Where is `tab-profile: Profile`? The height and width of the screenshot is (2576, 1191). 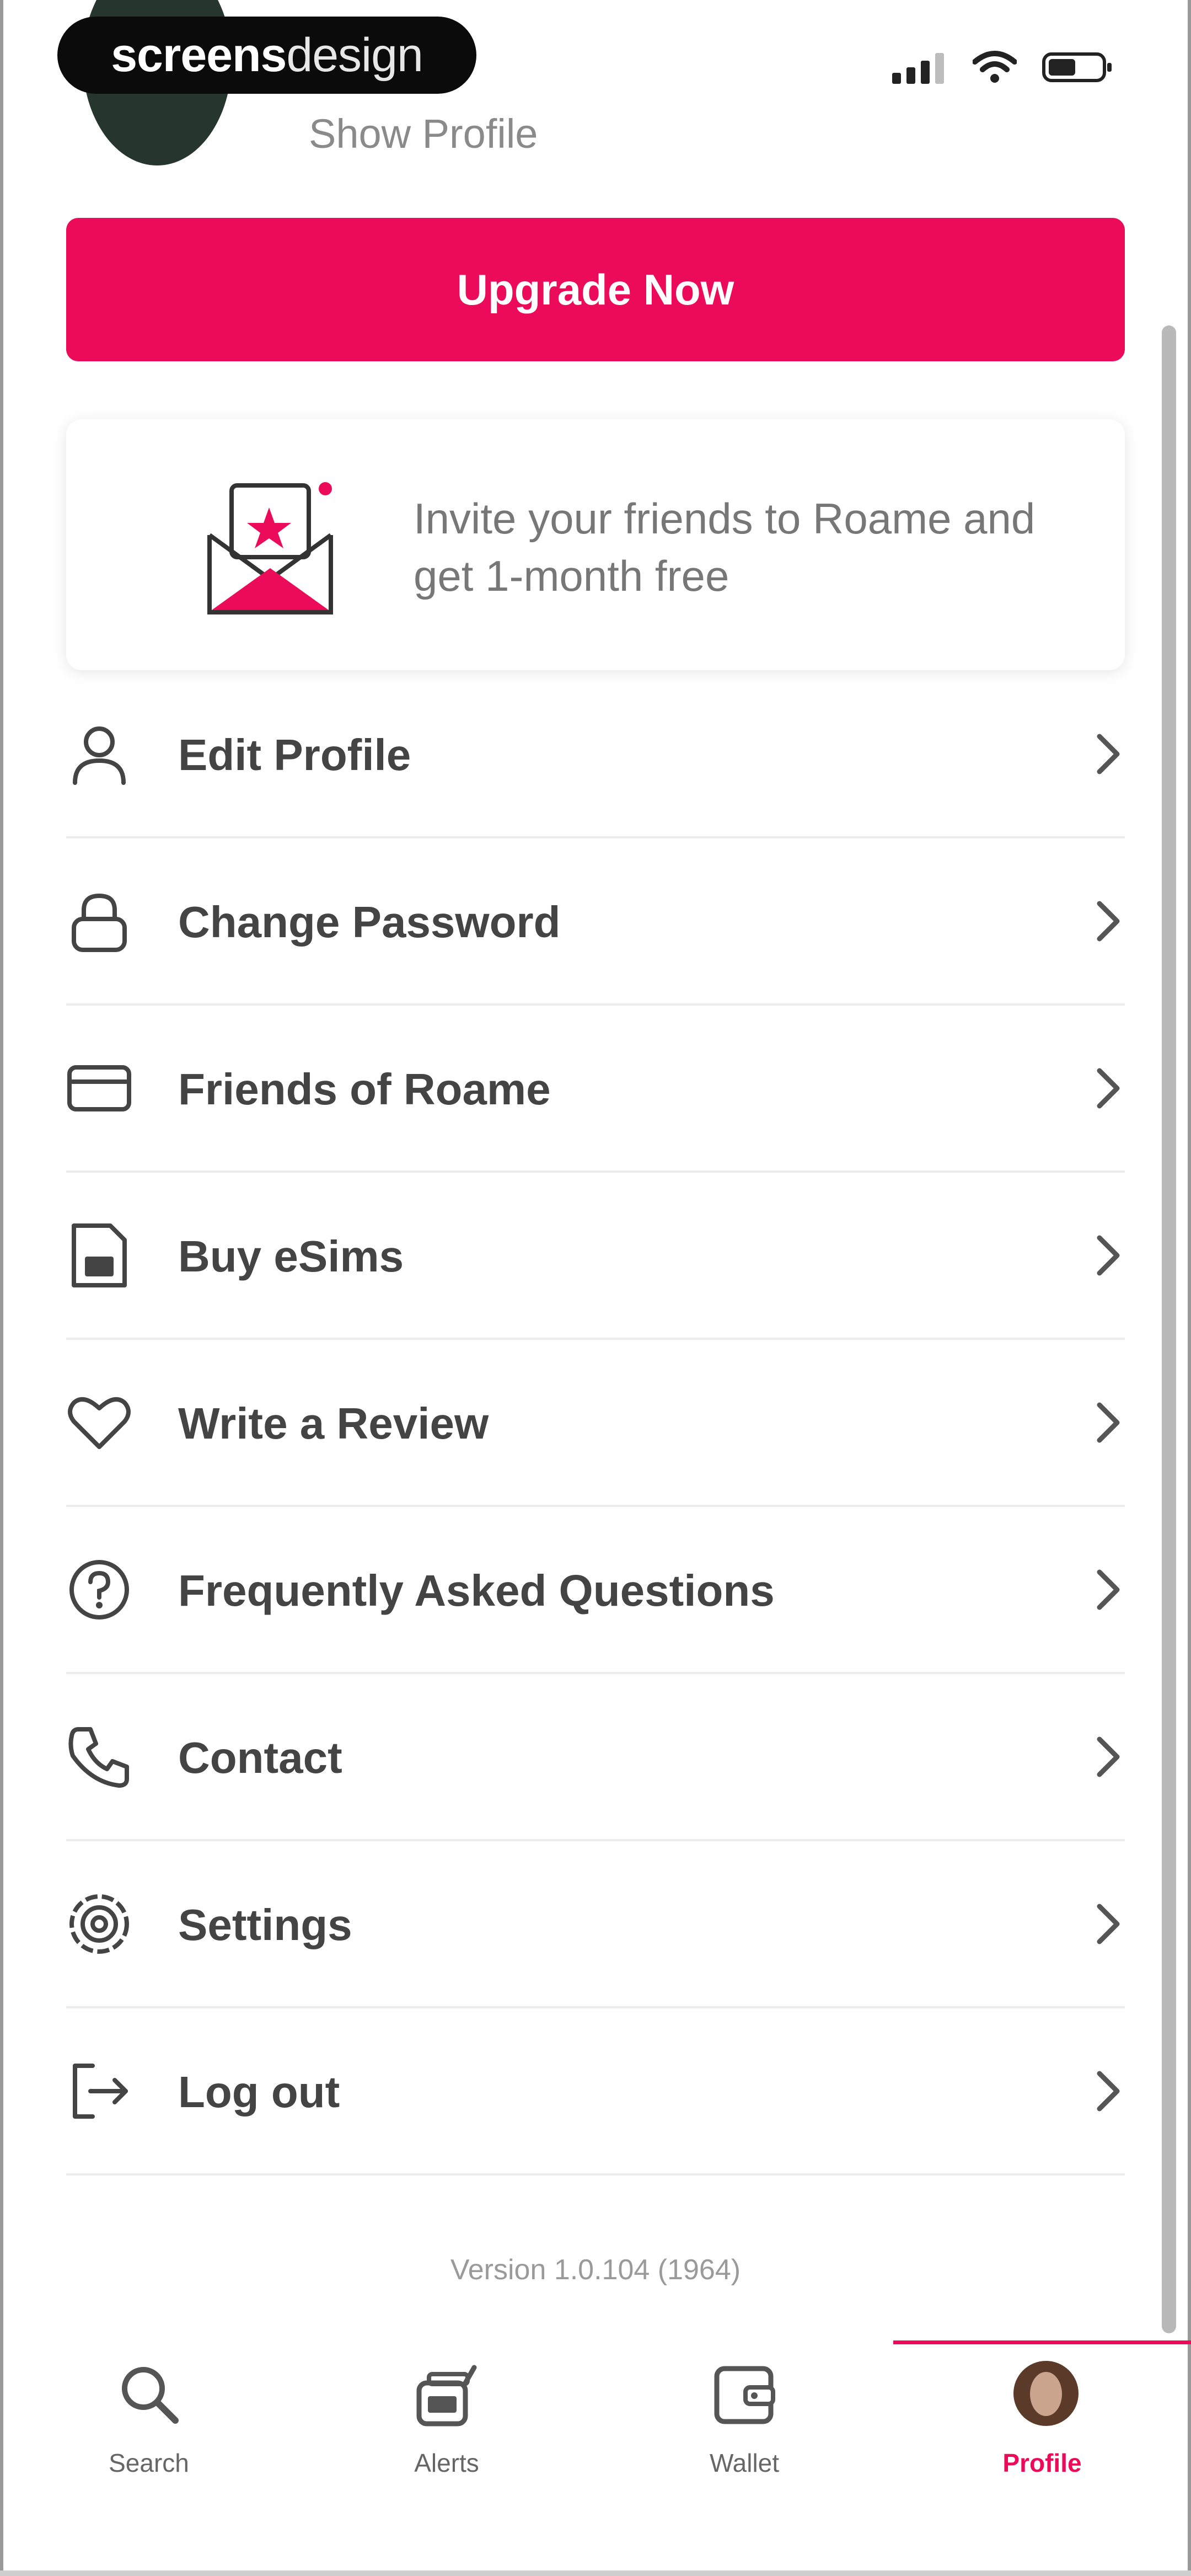
tab-profile: Profile is located at coordinates (1042, 2435).